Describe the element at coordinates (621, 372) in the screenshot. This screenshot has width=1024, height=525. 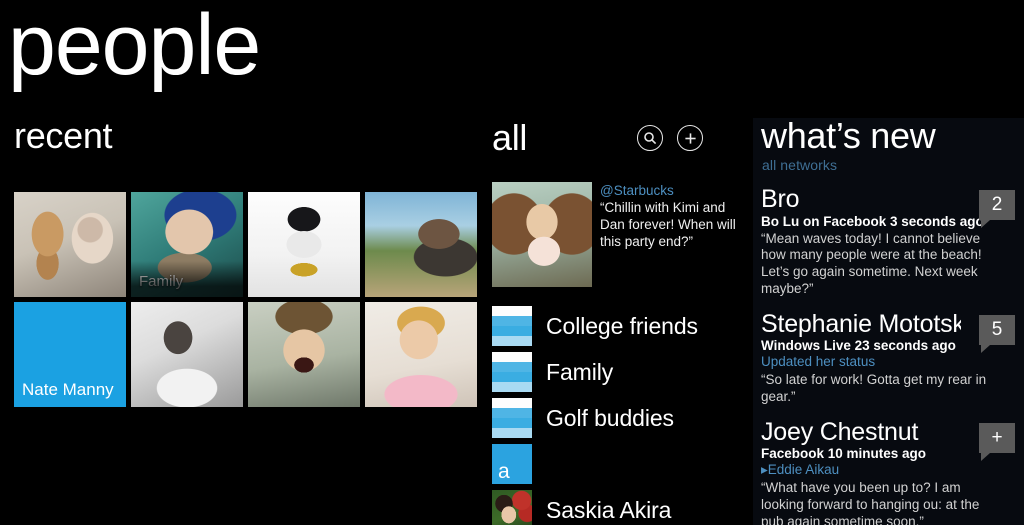
I see `list-item: Family` at that location.